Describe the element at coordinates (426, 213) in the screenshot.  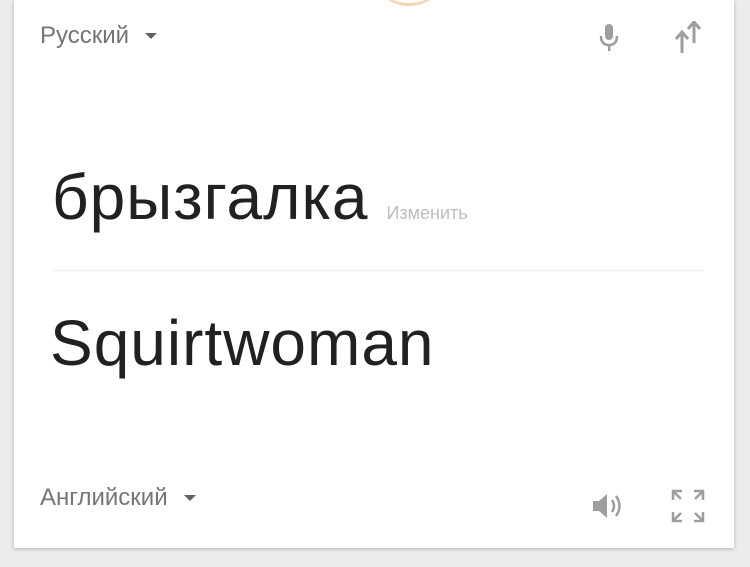
I see `edit-link: Изменить` at that location.